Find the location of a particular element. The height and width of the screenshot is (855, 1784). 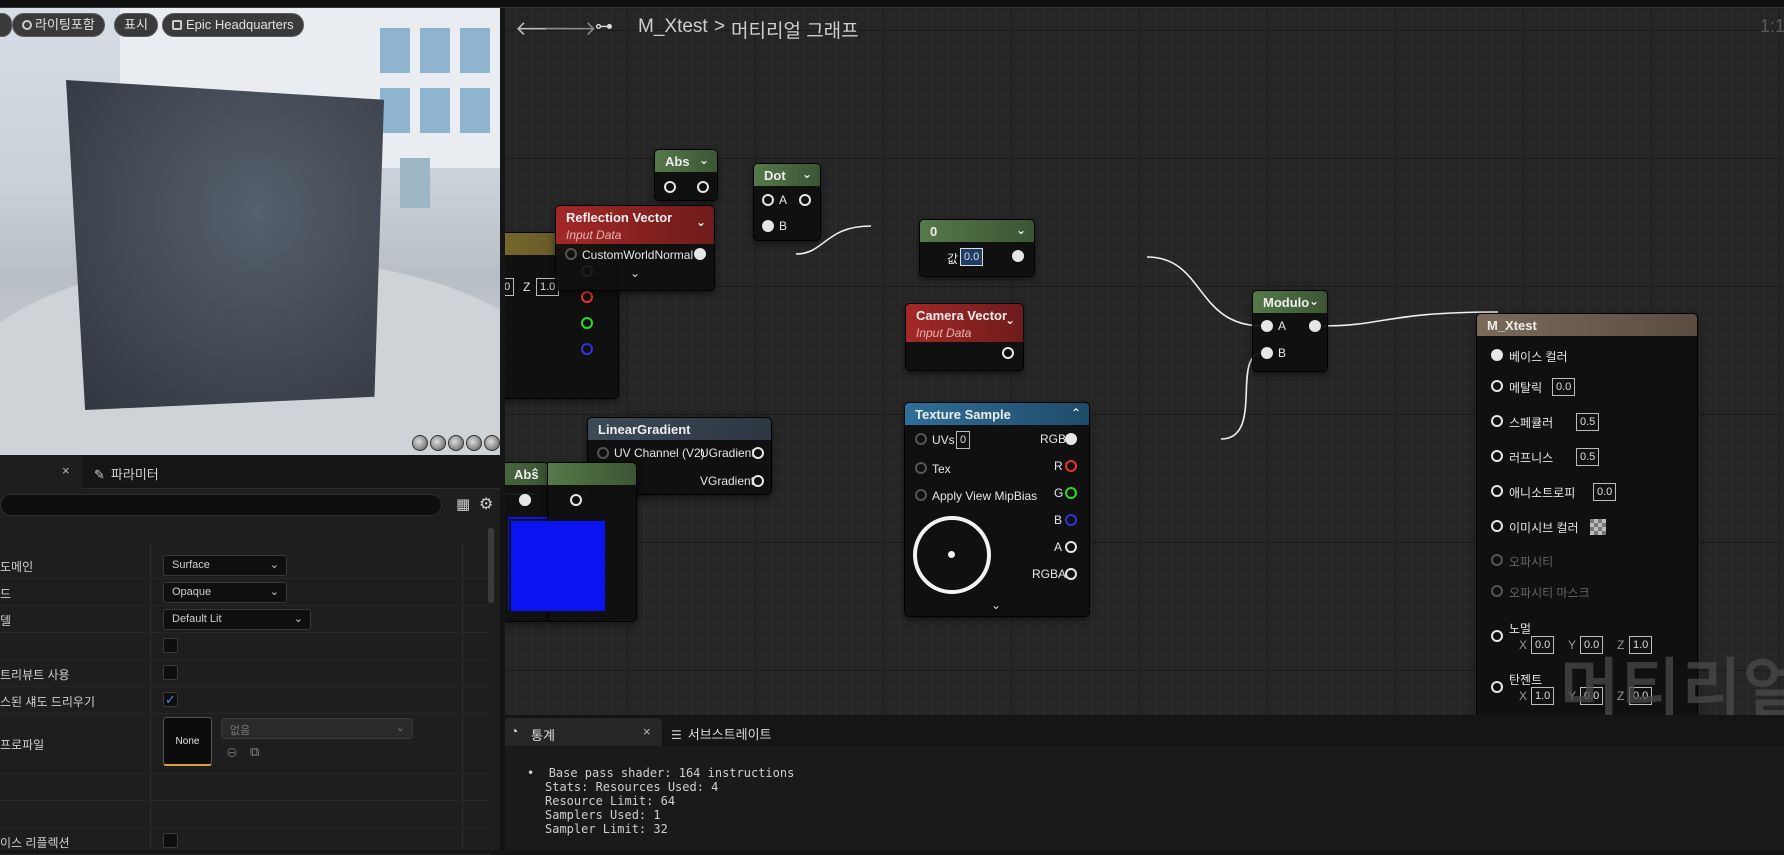

input-pin-metallic is located at coordinates (1497, 386).